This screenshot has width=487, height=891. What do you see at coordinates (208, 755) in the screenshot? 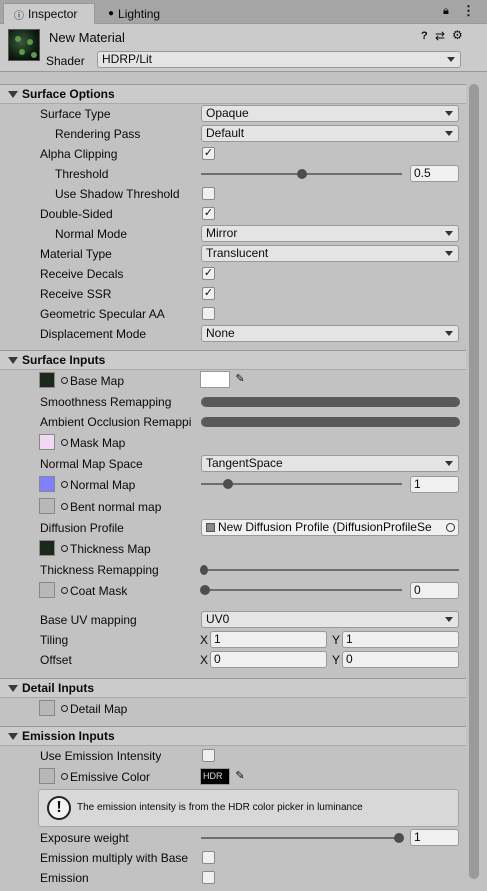
I see `use-emission-intensity-checkbox` at bounding box center [208, 755].